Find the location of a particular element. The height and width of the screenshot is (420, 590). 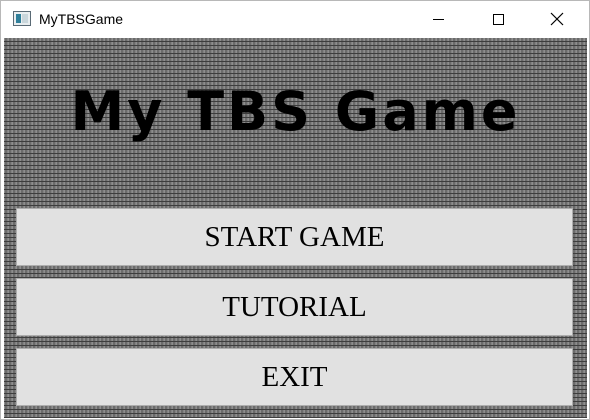

tutorial-button: TUTORIAL is located at coordinates (294, 307).